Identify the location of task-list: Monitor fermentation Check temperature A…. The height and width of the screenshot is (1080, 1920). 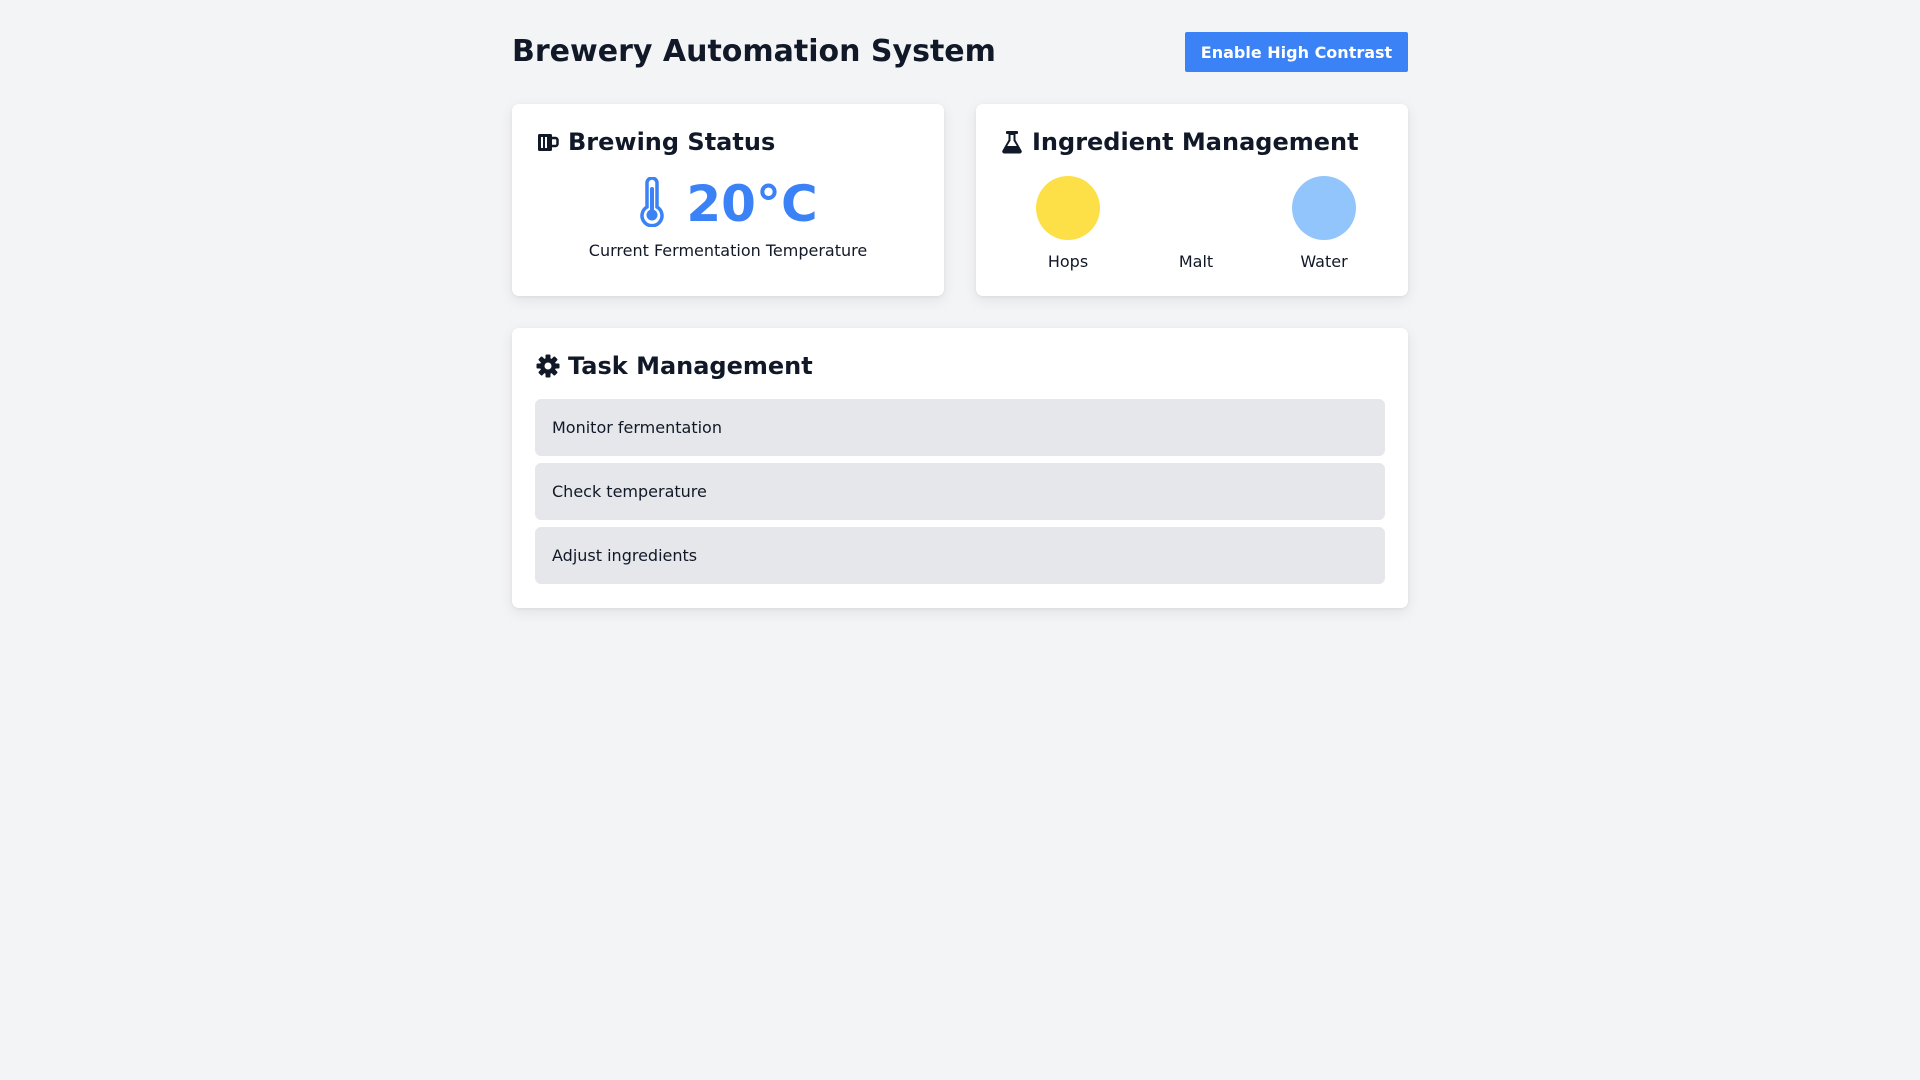
(960, 495).